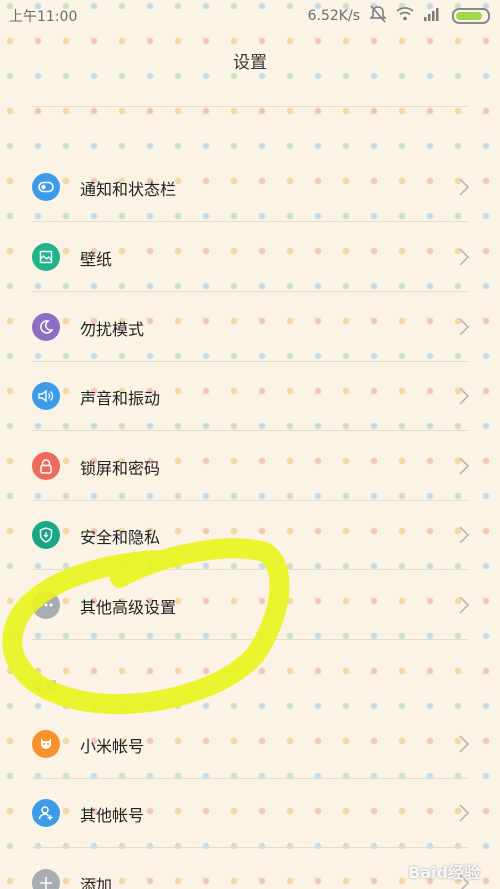 The height and width of the screenshot is (889, 500). What do you see at coordinates (46, 187) in the screenshot?
I see `toggle-icon` at bounding box center [46, 187].